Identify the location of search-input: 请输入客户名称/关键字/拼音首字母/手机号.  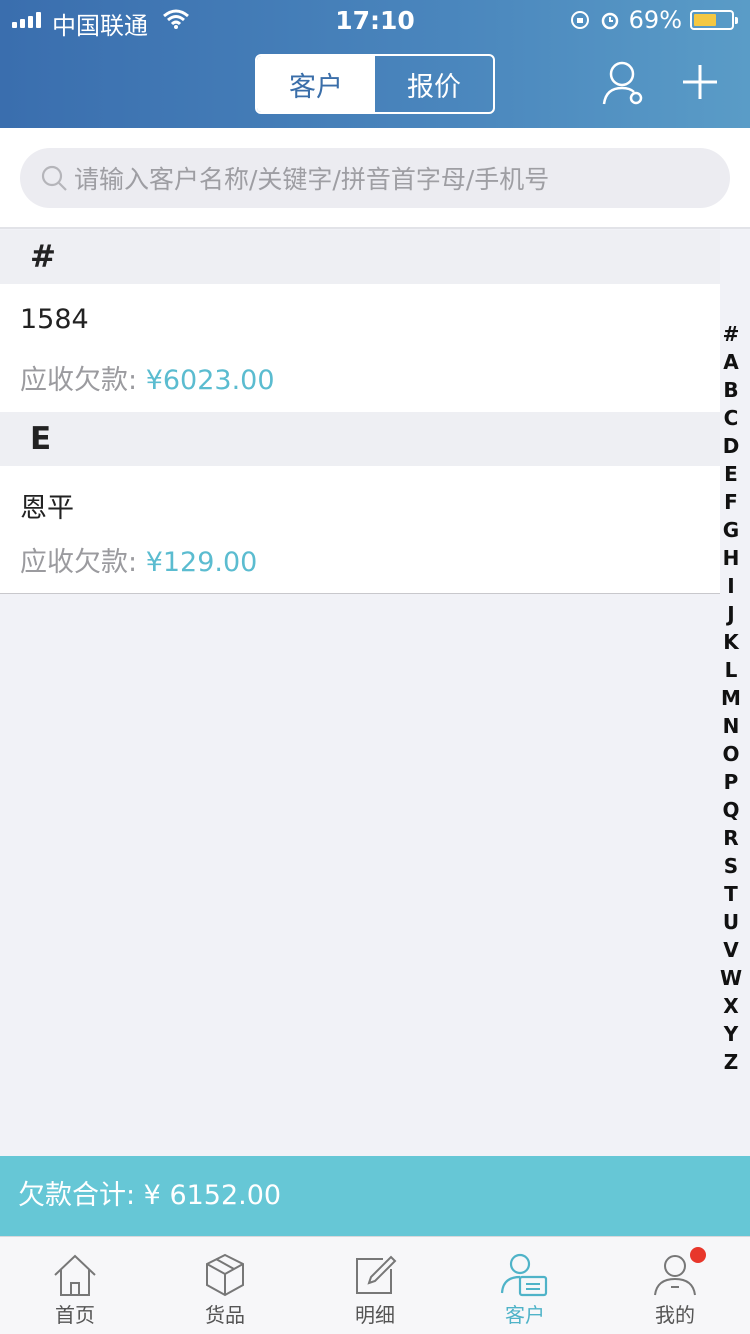
(375, 178).